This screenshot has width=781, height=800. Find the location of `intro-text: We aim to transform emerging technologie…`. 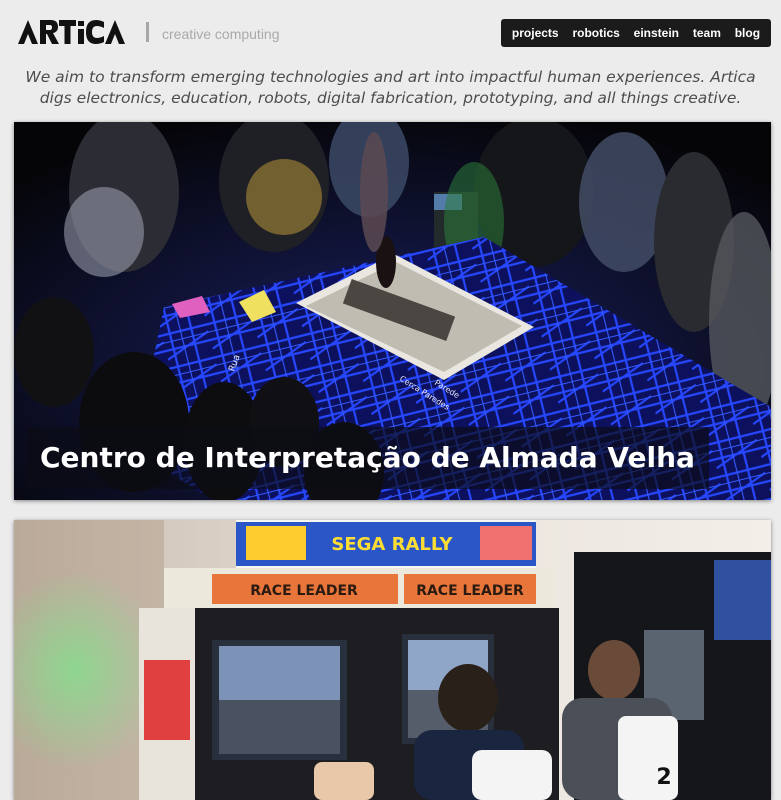

intro-text: We aim to transform emerging technologie… is located at coordinates (390, 87).